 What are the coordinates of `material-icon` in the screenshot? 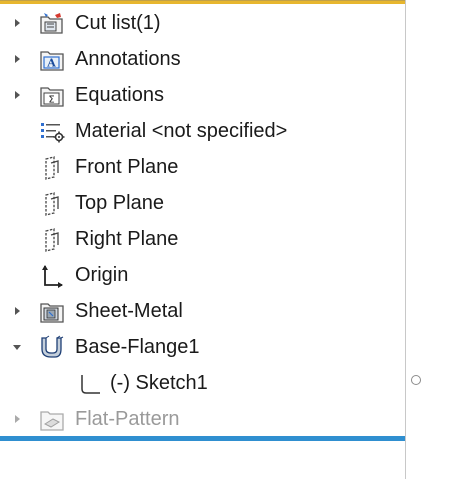 It's located at (53, 133).